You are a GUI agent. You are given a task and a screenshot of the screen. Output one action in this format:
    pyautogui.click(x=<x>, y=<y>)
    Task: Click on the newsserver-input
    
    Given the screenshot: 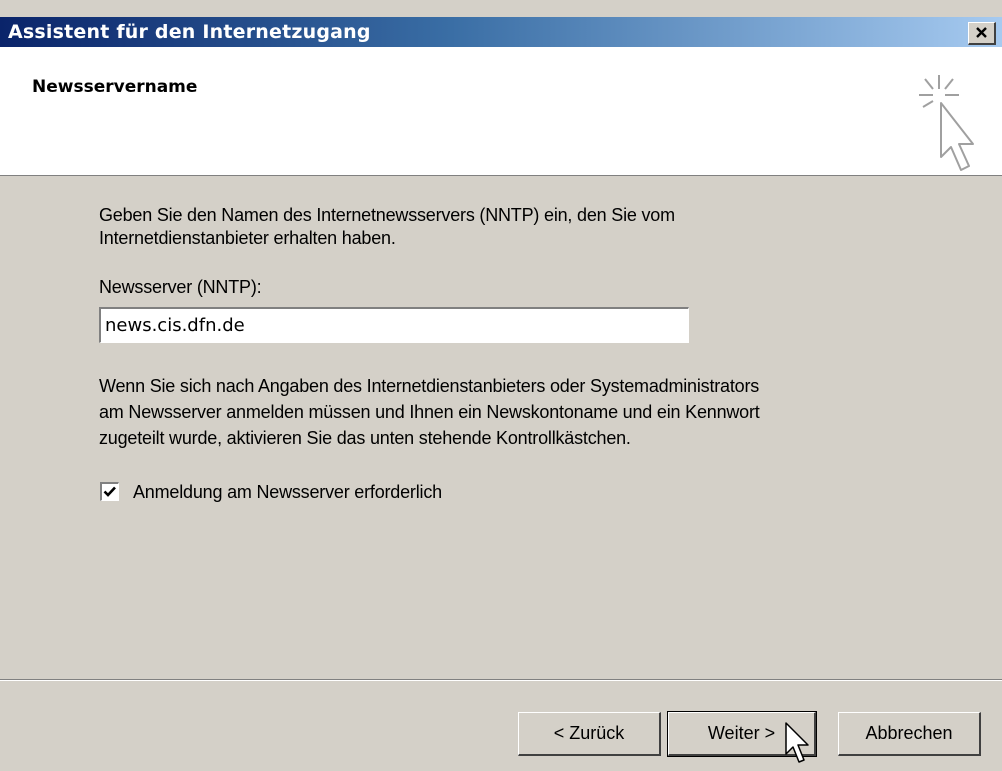 What is the action you would take?
    pyautogui.click(x=394, y=325)
    